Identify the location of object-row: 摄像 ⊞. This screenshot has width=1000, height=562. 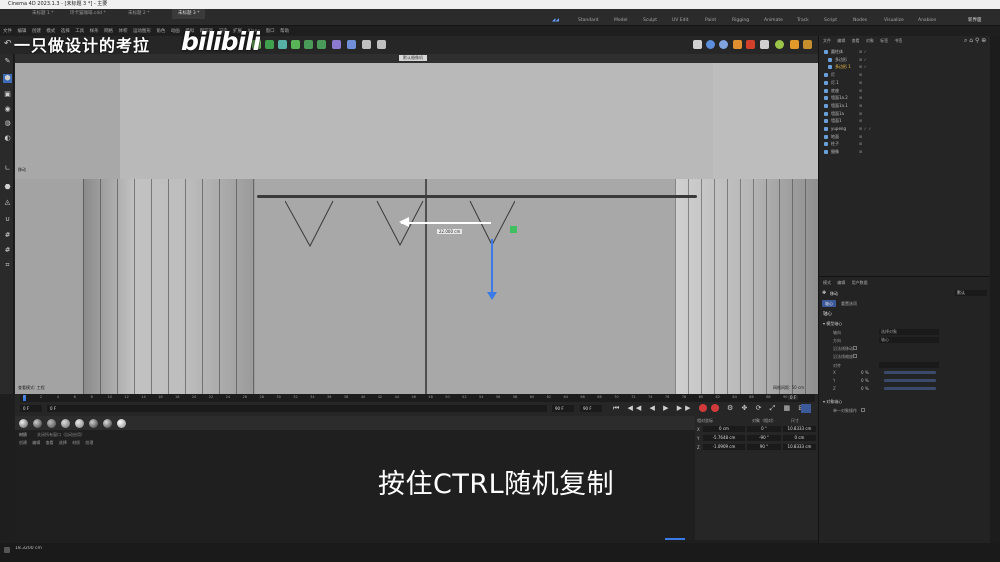
(905, 152).